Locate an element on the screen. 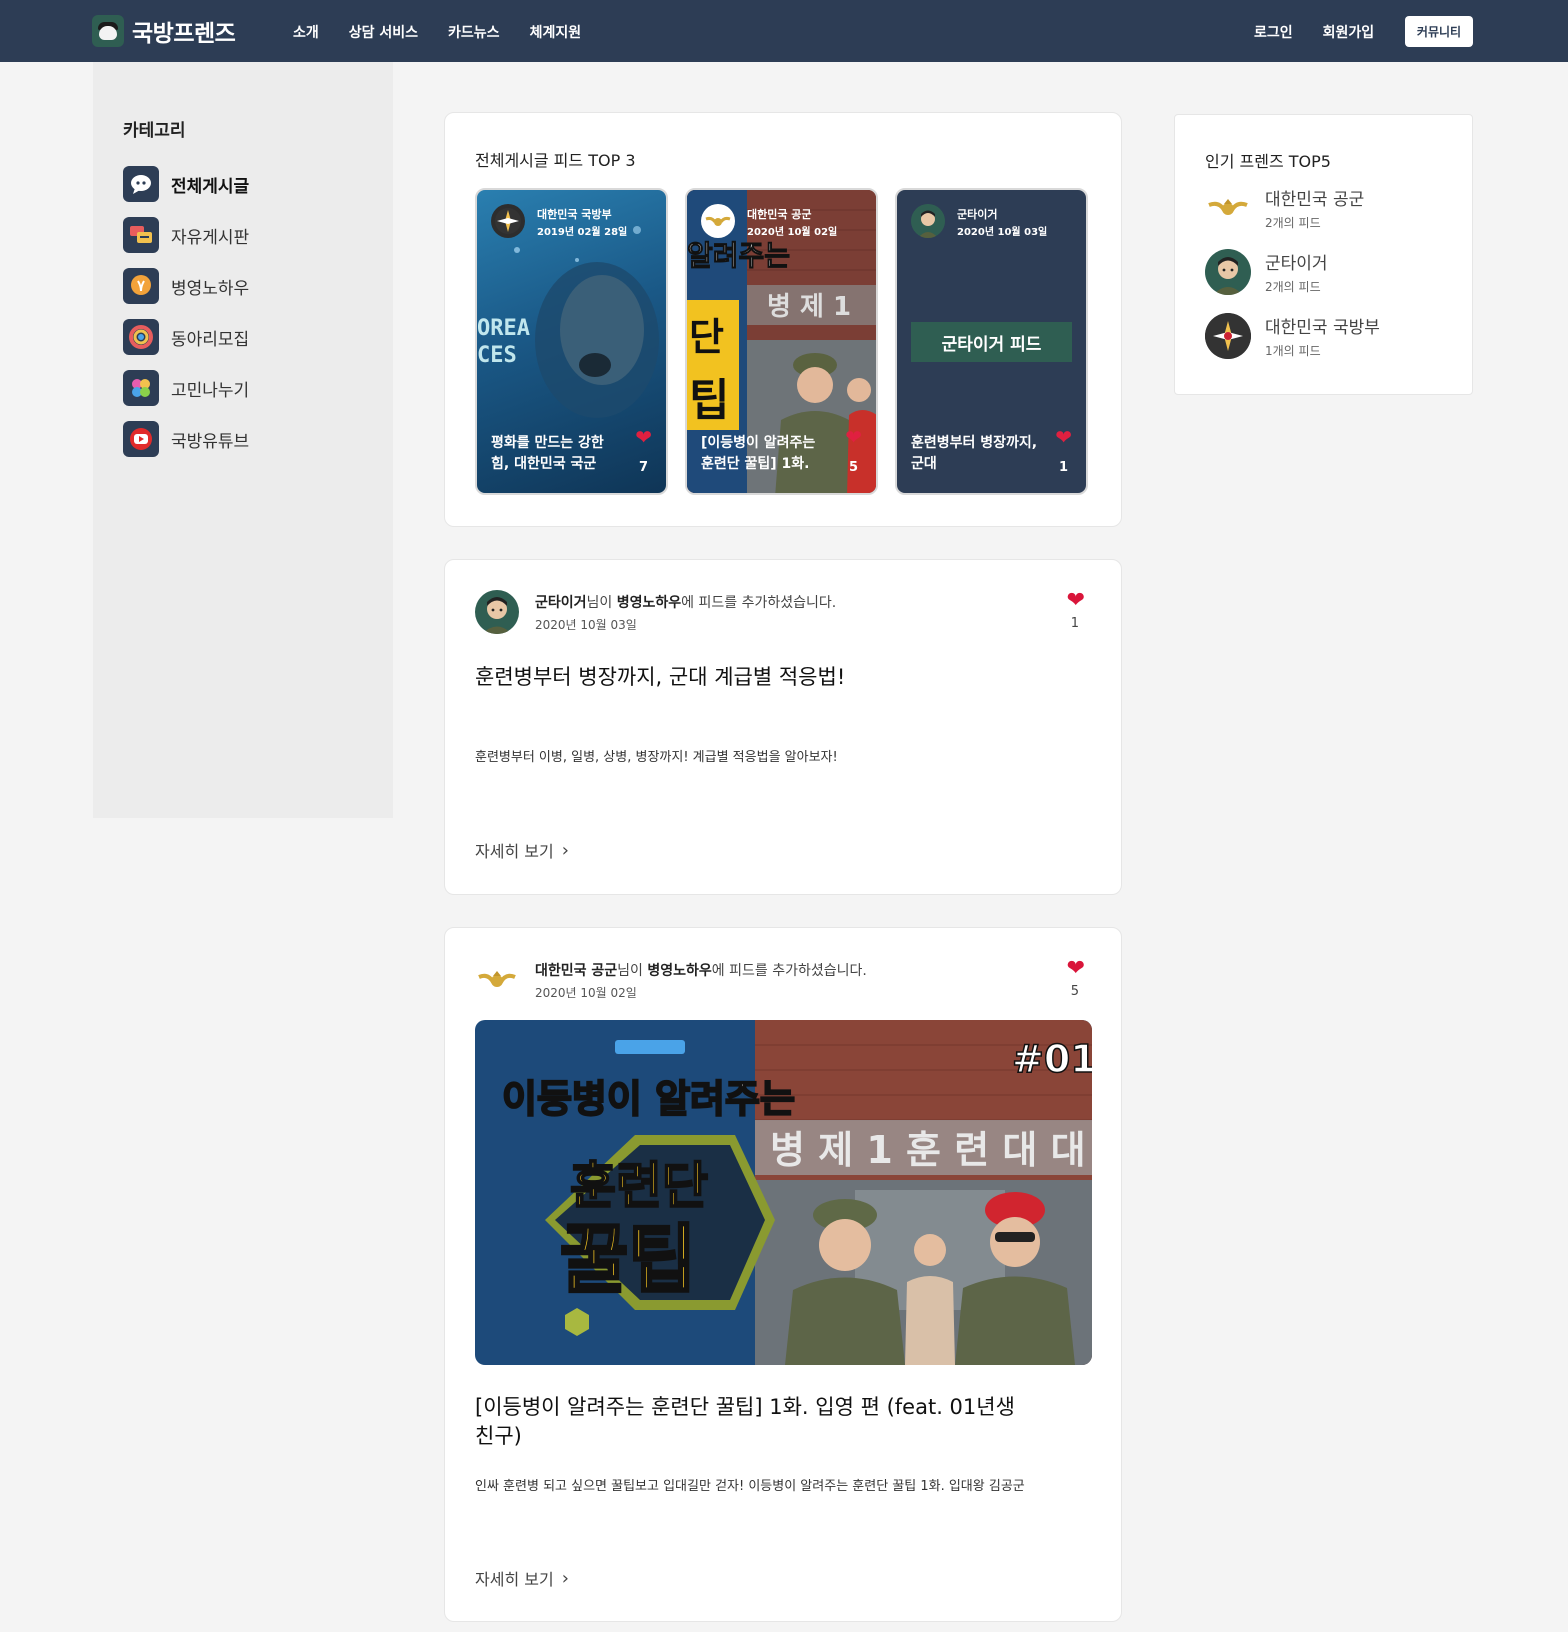  friend-name: 대한민국 국방부 is located at coordinates (1322, 328).